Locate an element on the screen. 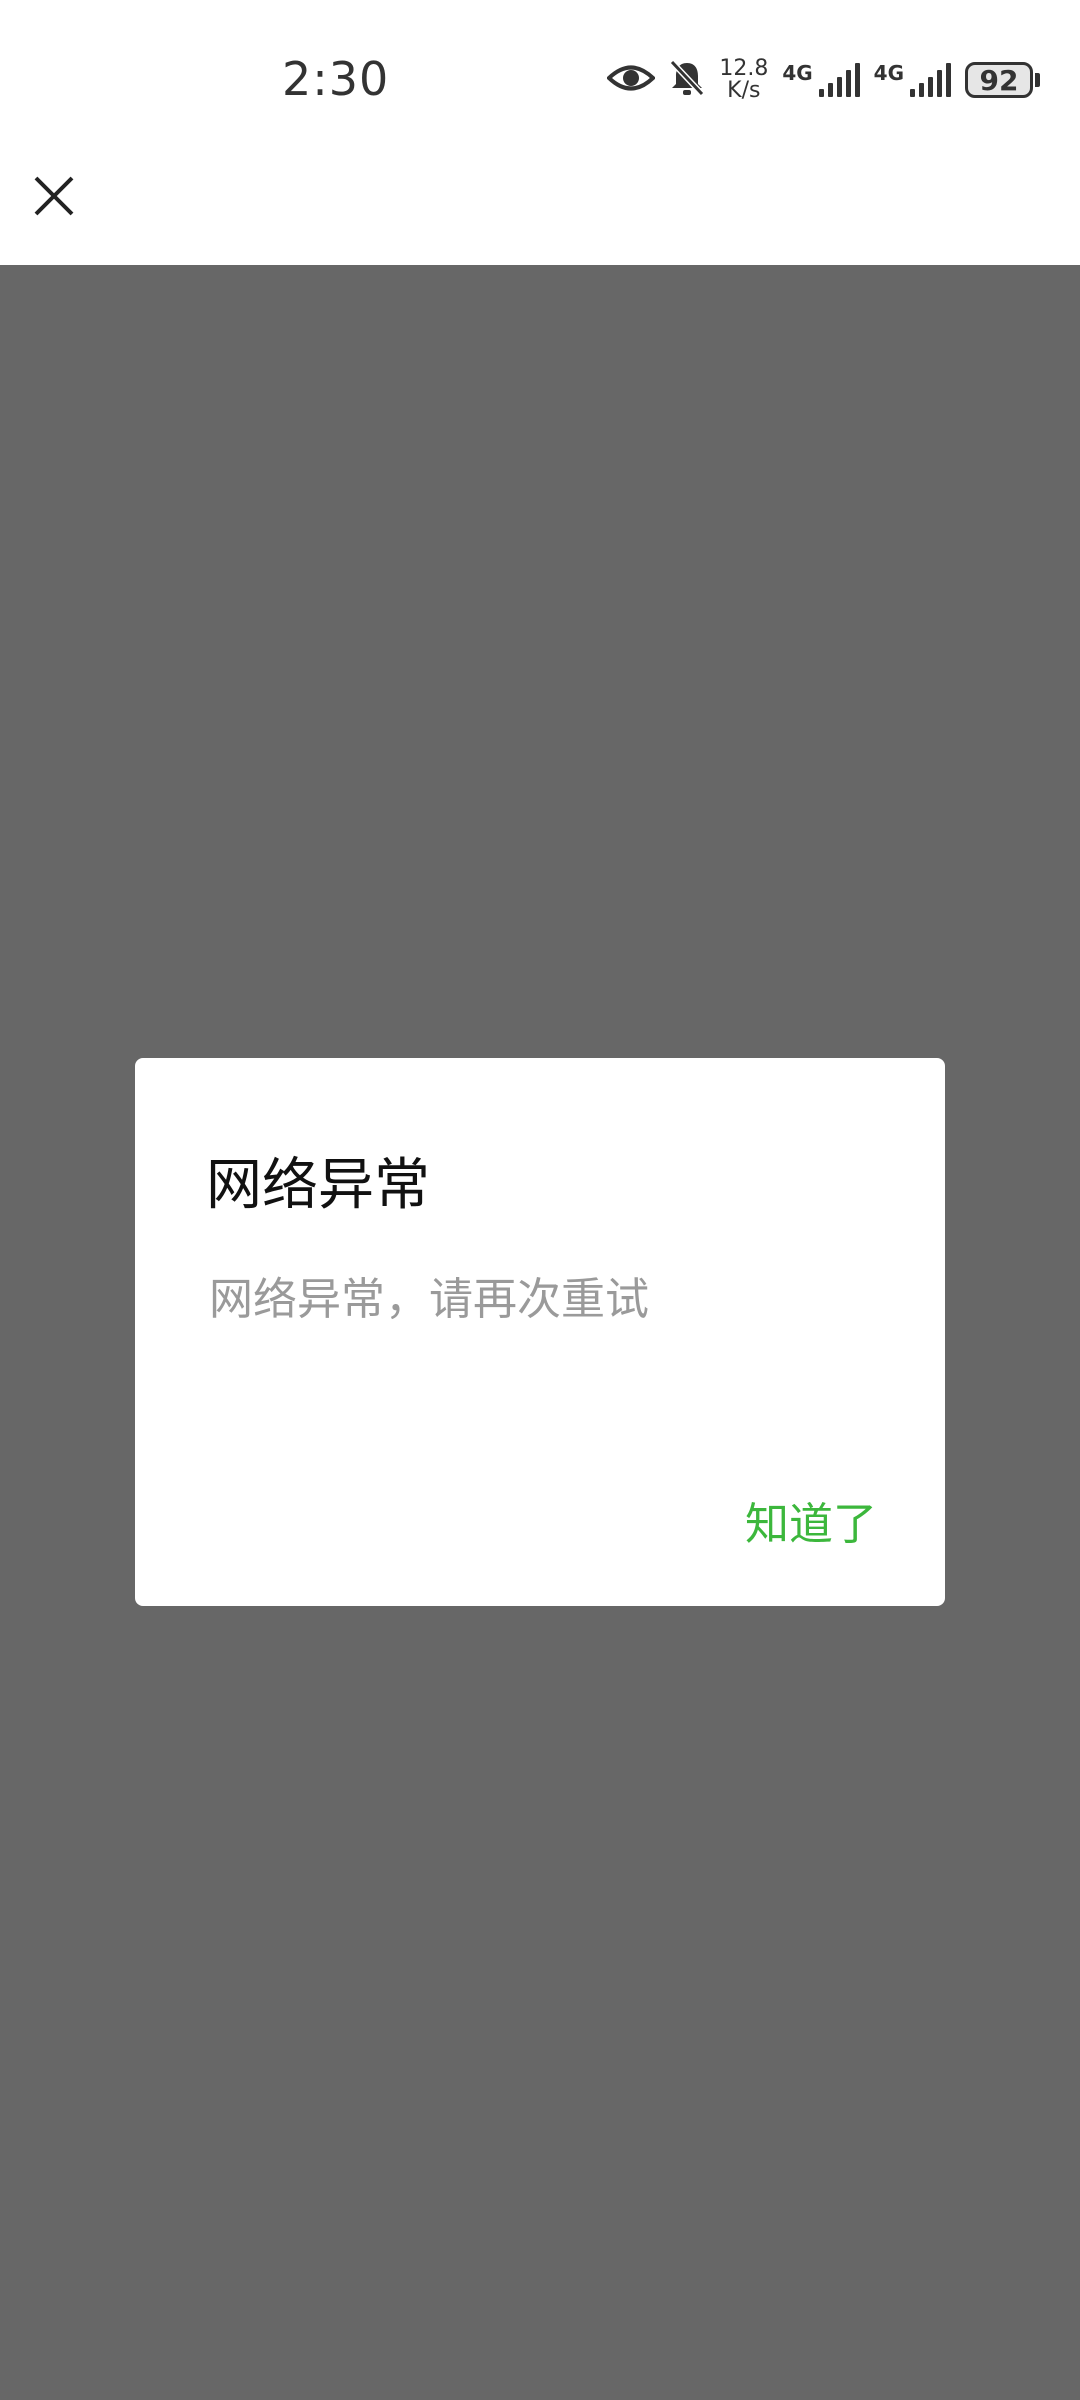 The height and width of the screenshot is (2400, 1080). close-icon is located at coordinates (54, 196).